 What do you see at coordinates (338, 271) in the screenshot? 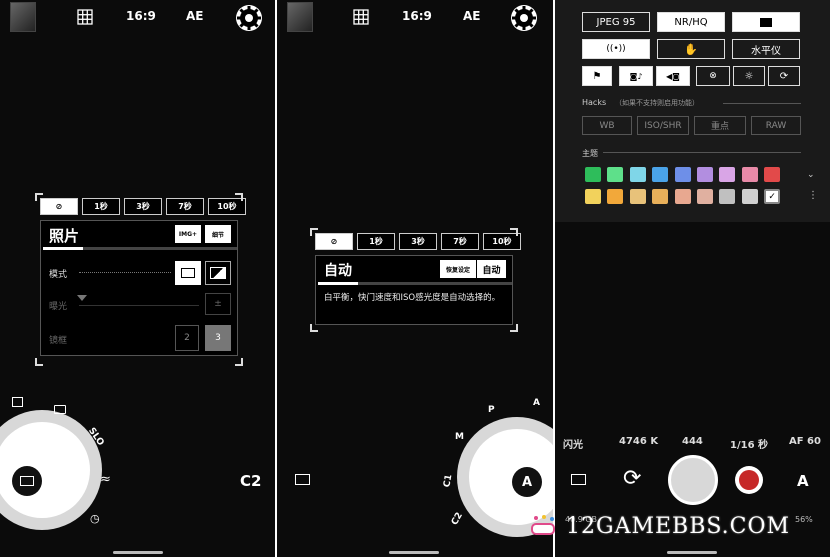
I see `card-title: 自动` at bounding box center [338, 271].